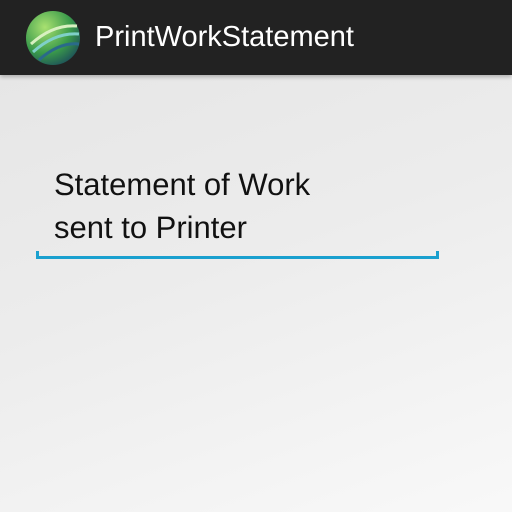  I want to click on app-title: PrintWorkStatement, so click(224, 37).